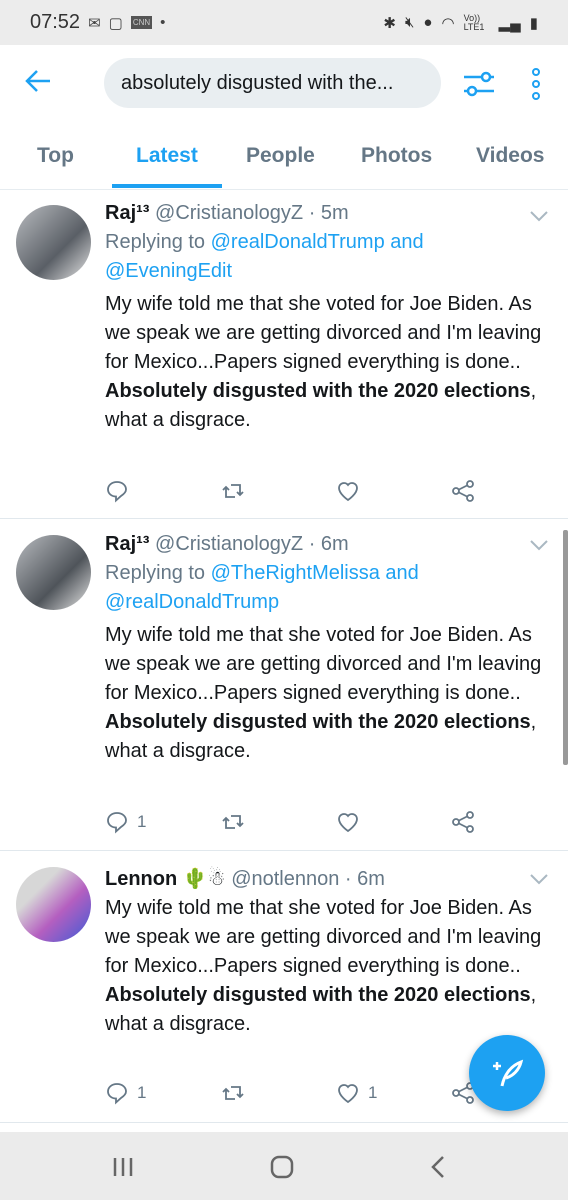 This screenshot has height=1200, width=568. What do you see at coordinates (409, 22) in the screenshot?
I see `mute-icon: 🔇︎` at bounding box center [409, 22].